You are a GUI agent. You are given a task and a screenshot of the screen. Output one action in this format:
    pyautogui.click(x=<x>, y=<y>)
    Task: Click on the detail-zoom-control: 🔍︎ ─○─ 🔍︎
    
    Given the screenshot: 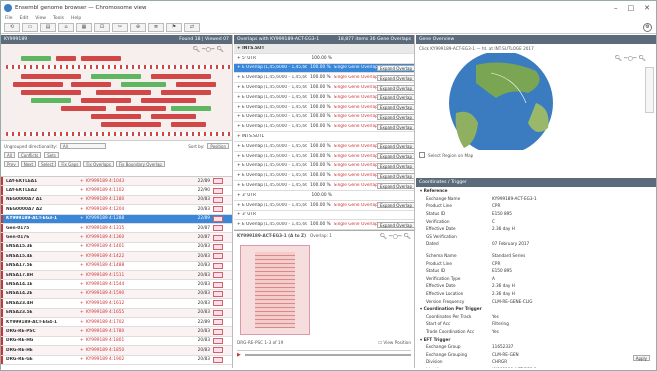 What is the action you would take?
    pyautogui.click(x=395, y=236)
    